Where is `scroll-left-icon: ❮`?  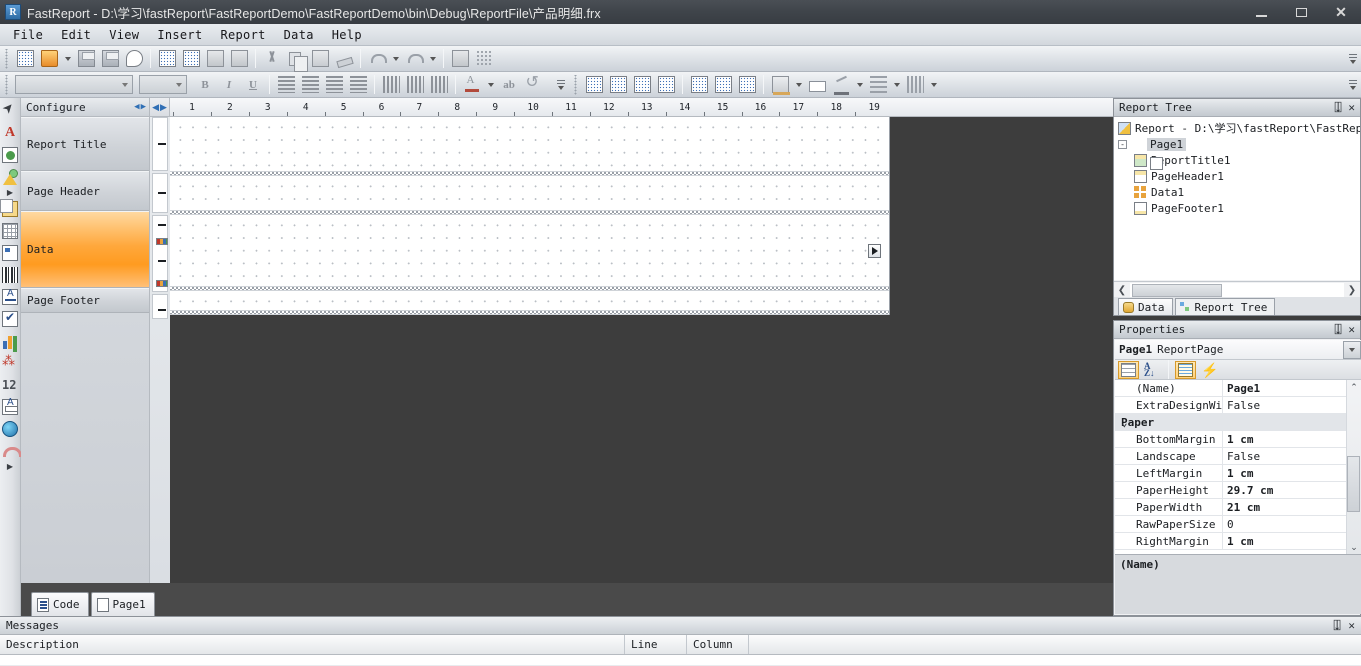 scroll-left-icon: ❮ is located at coordinates (1122, 290).